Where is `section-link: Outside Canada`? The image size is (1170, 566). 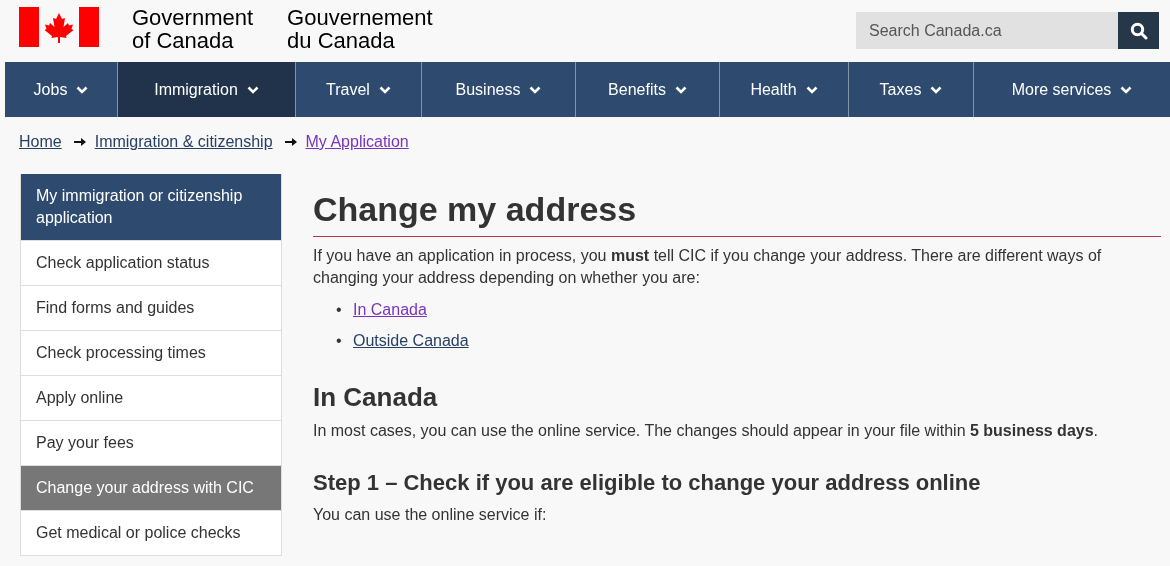 section-link: Outside Canada is located at coordinates (411, 341).